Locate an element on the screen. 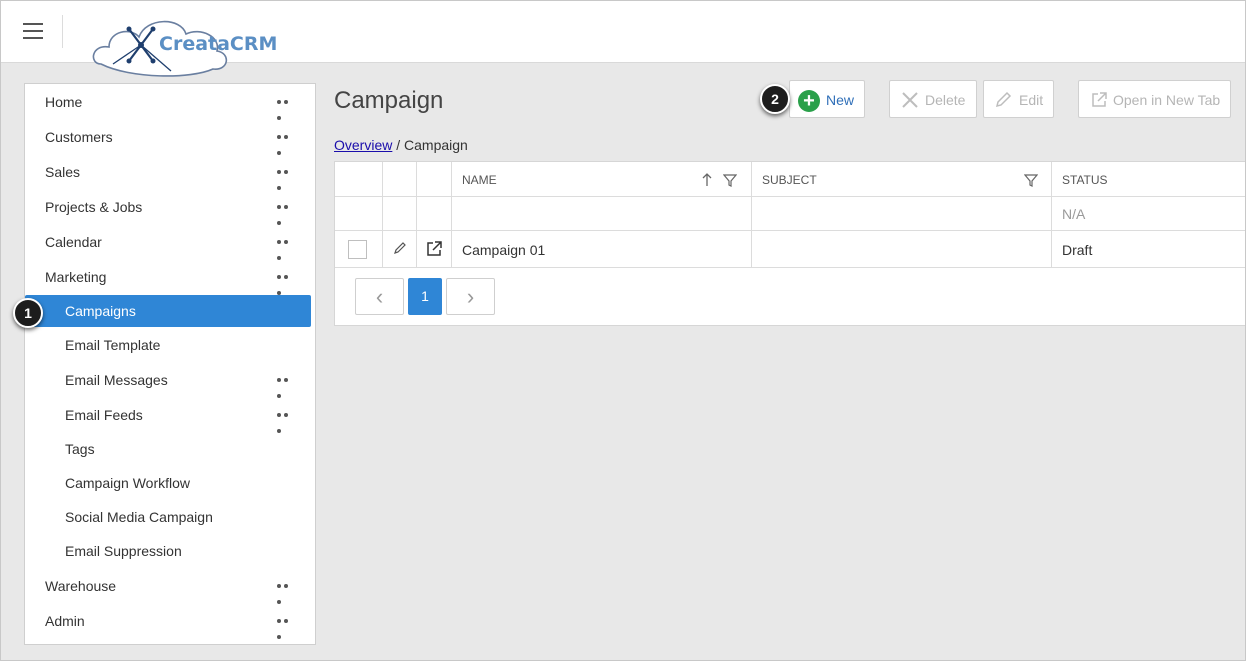 This screenshot has height=661, width=1246. pager-next-button: › is located at coordinates (470, 296).